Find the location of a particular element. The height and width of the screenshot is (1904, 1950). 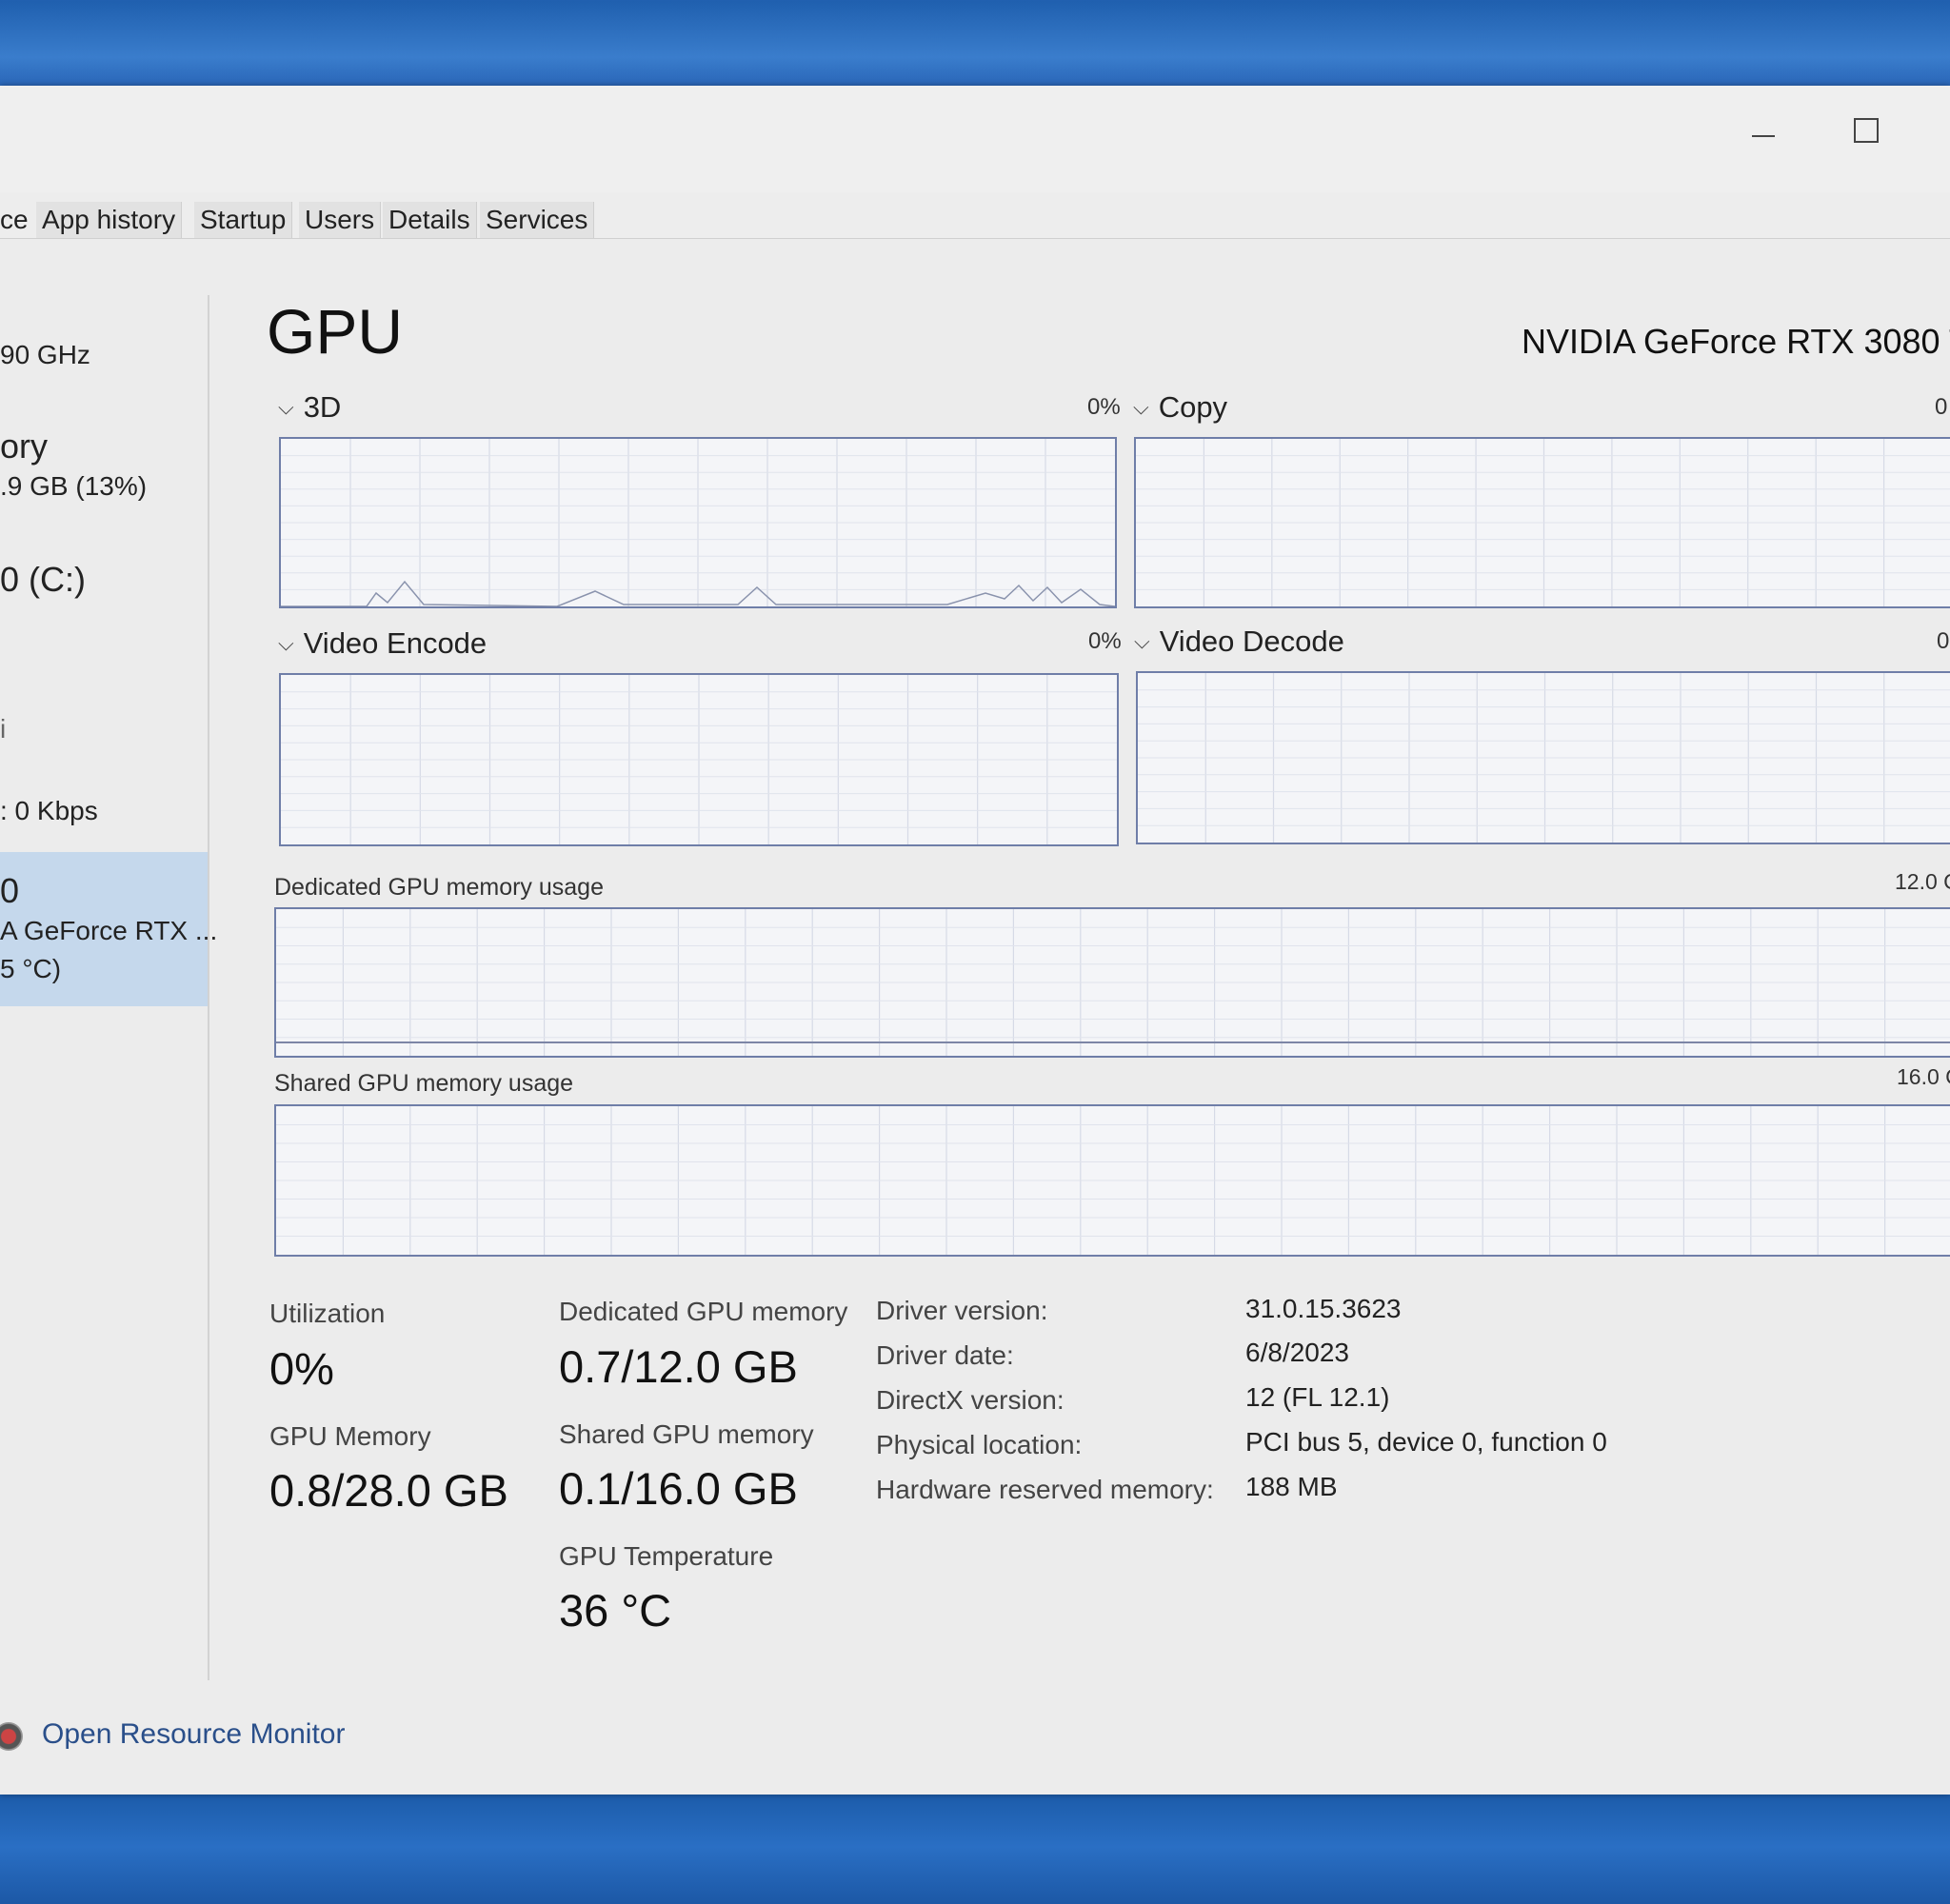

sidebar-item-ethernet: i is located at coordinates (3, 729).